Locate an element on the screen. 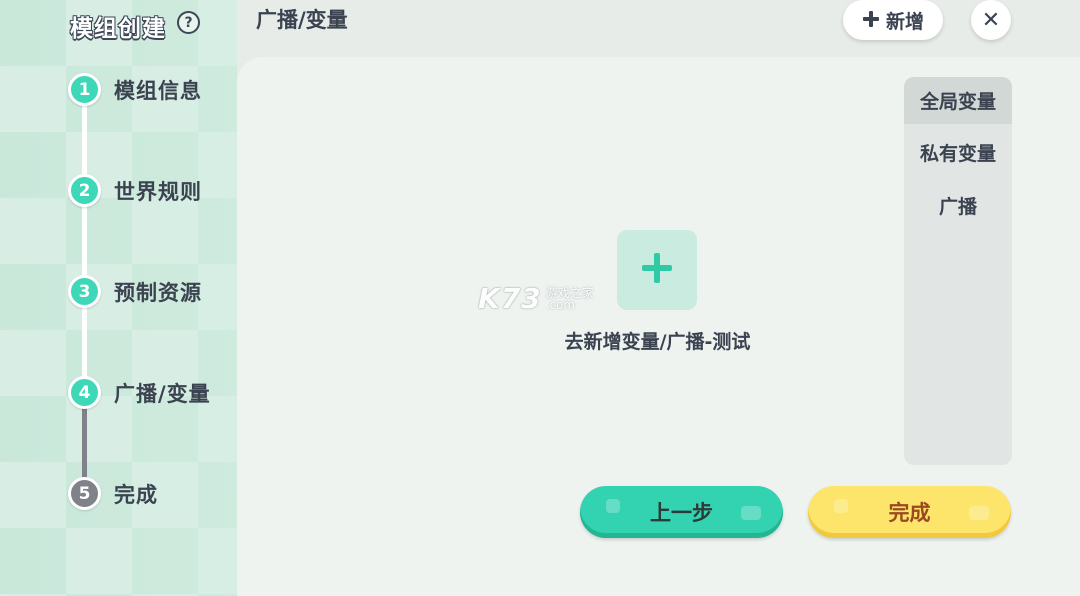 This screenshot has height=596, width=1080. watermark-sub: 游戏之家 .com is located at coordinates (570, 299).